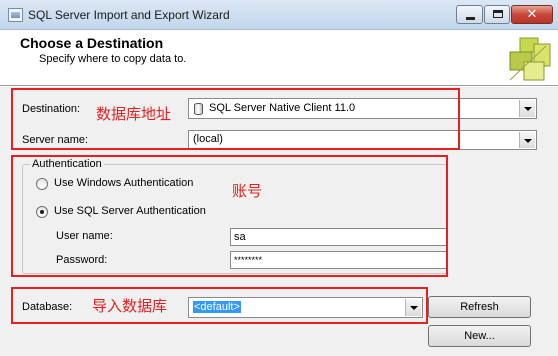 This screenshot has width=558, height=356. I want to click on window-title: SQL Server Import and Export Wizard, so click(129, 15).